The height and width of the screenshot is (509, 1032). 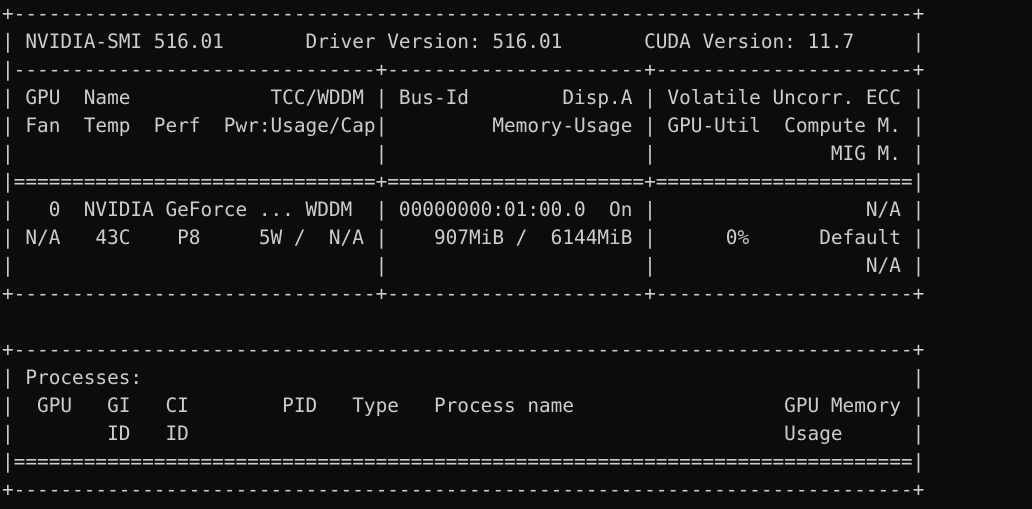 What do you see at coordinates (463, 377) in the screenshot?
I see `processes-title-line: | Processes: |` at bounding box center [463, 377].